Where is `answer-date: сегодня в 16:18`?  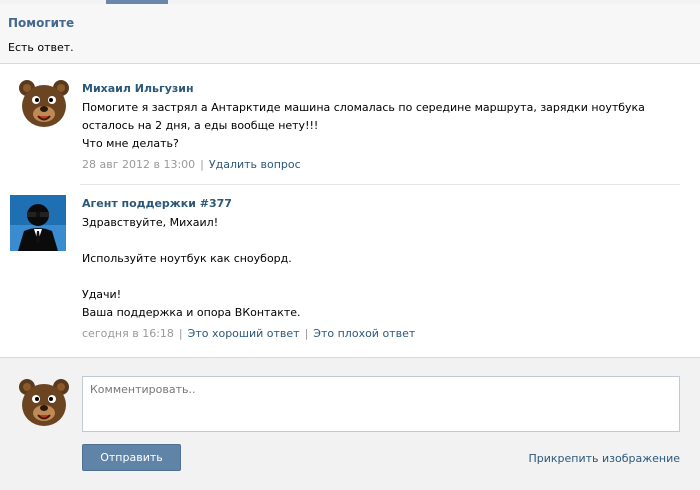 answer-date: сегодня в 16:18 is located at coordinates (128, 333).